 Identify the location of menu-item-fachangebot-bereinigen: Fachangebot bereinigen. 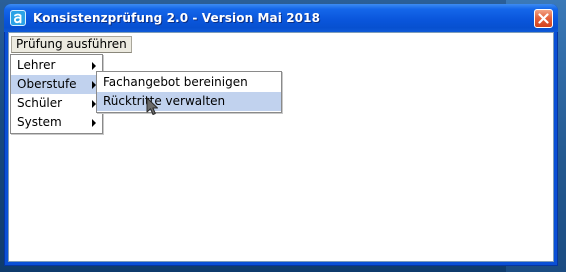
(189, 82).